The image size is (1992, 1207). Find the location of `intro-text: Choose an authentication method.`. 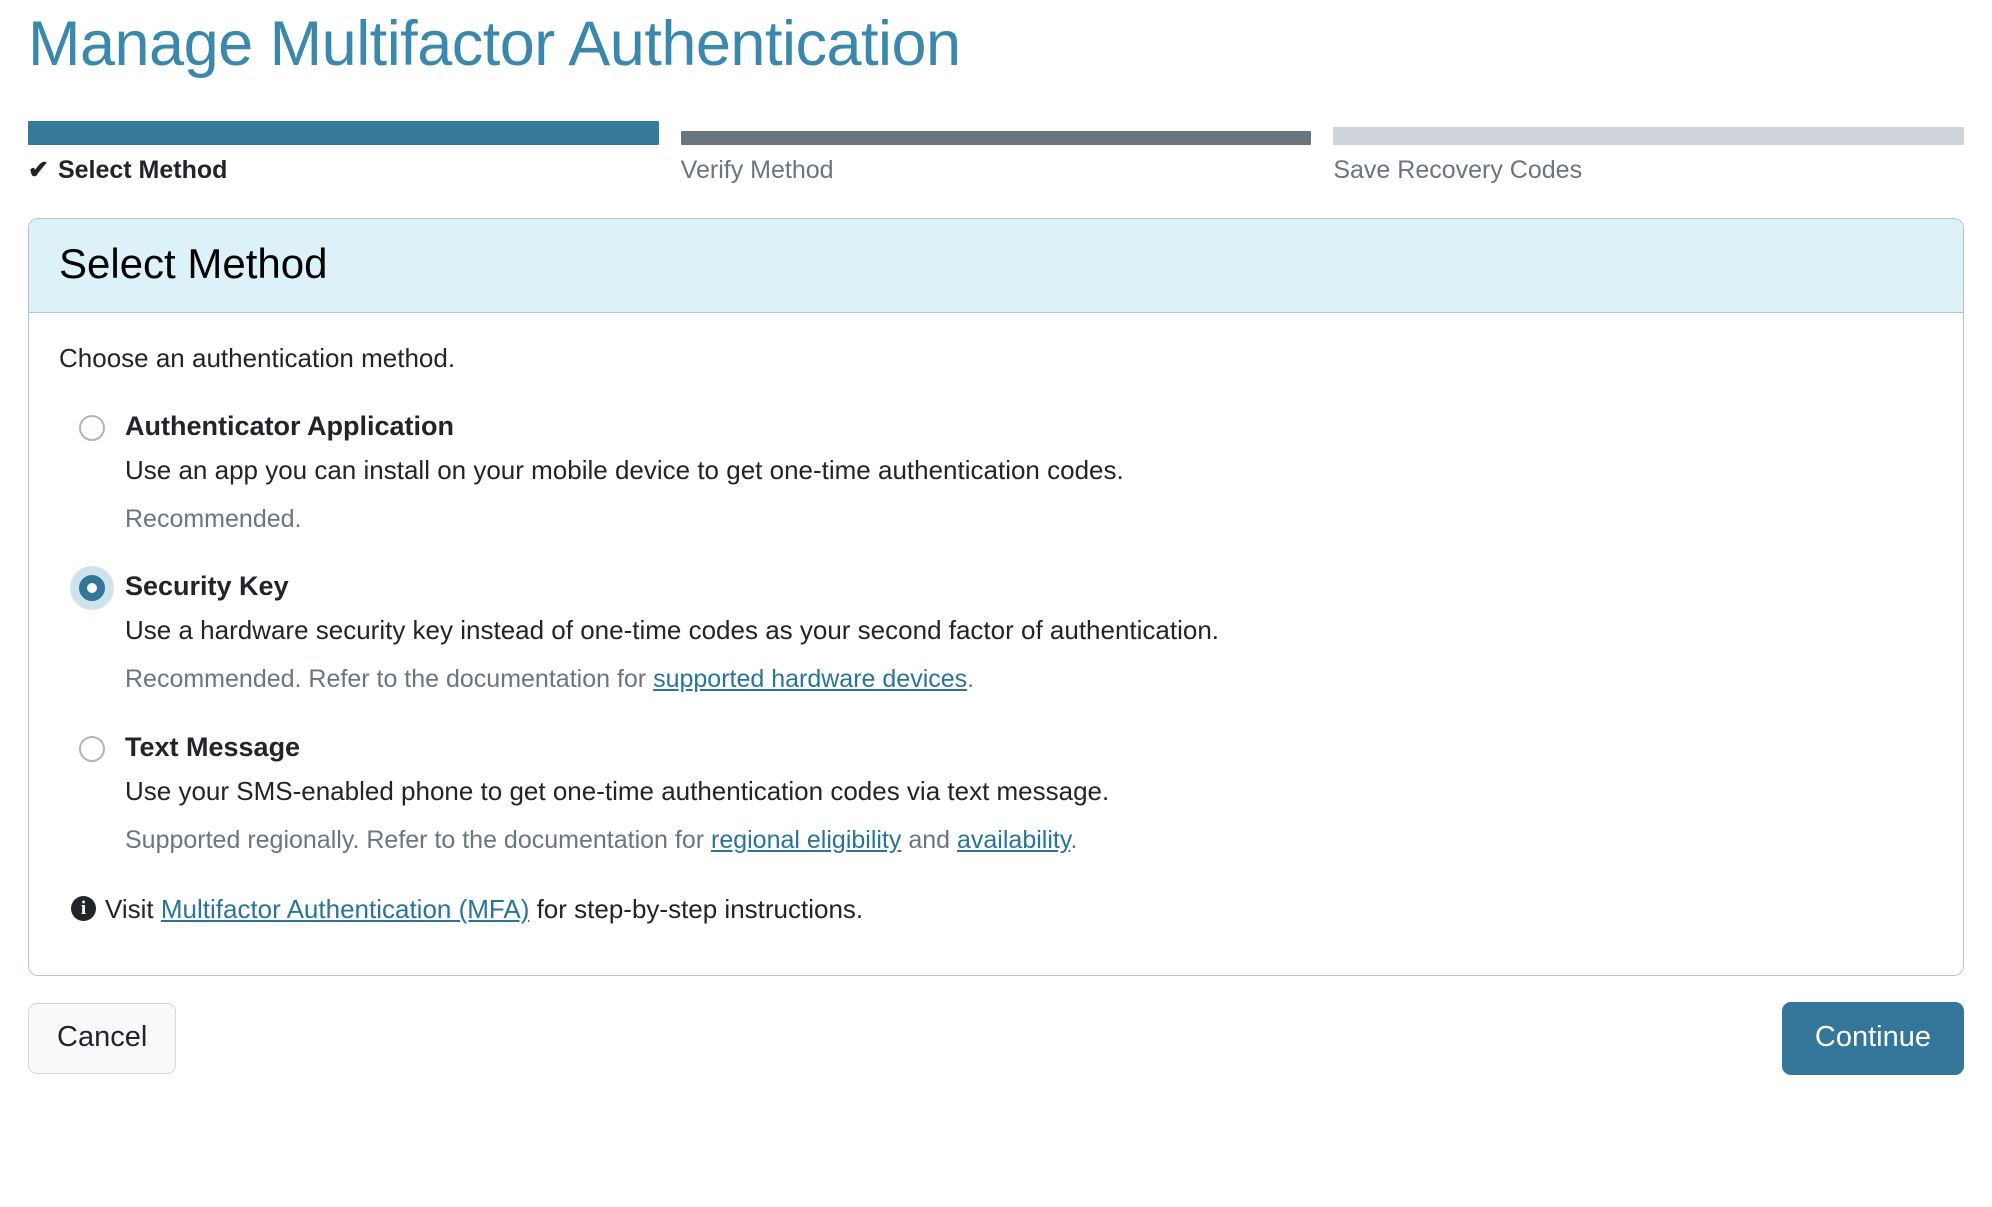

intro-text: Choose an authentication method. is located at coordinates (257, 357).